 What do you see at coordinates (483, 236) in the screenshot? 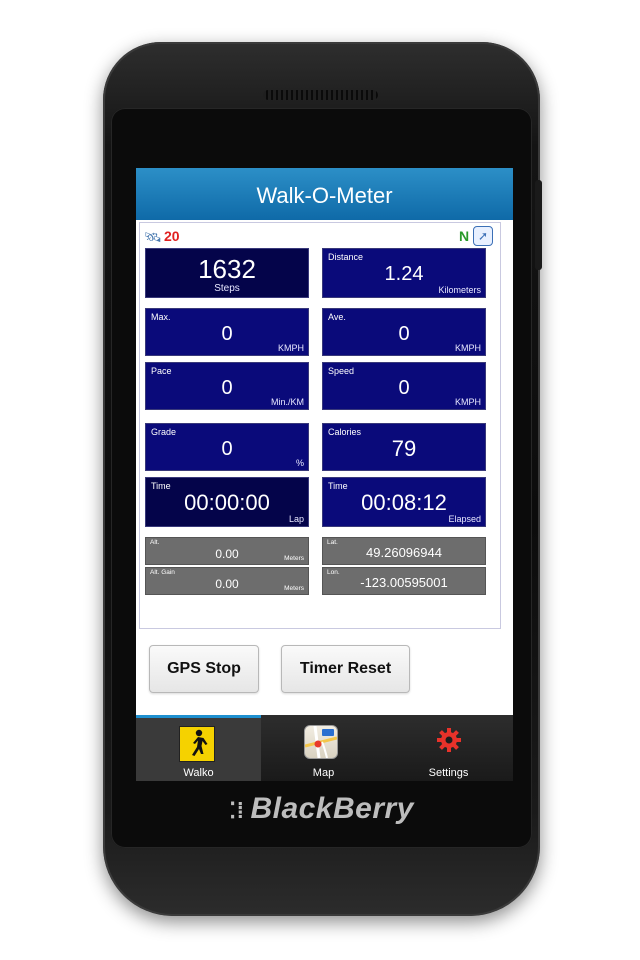
I see `compass-icon: ➚` at bounding box center [483, 236].